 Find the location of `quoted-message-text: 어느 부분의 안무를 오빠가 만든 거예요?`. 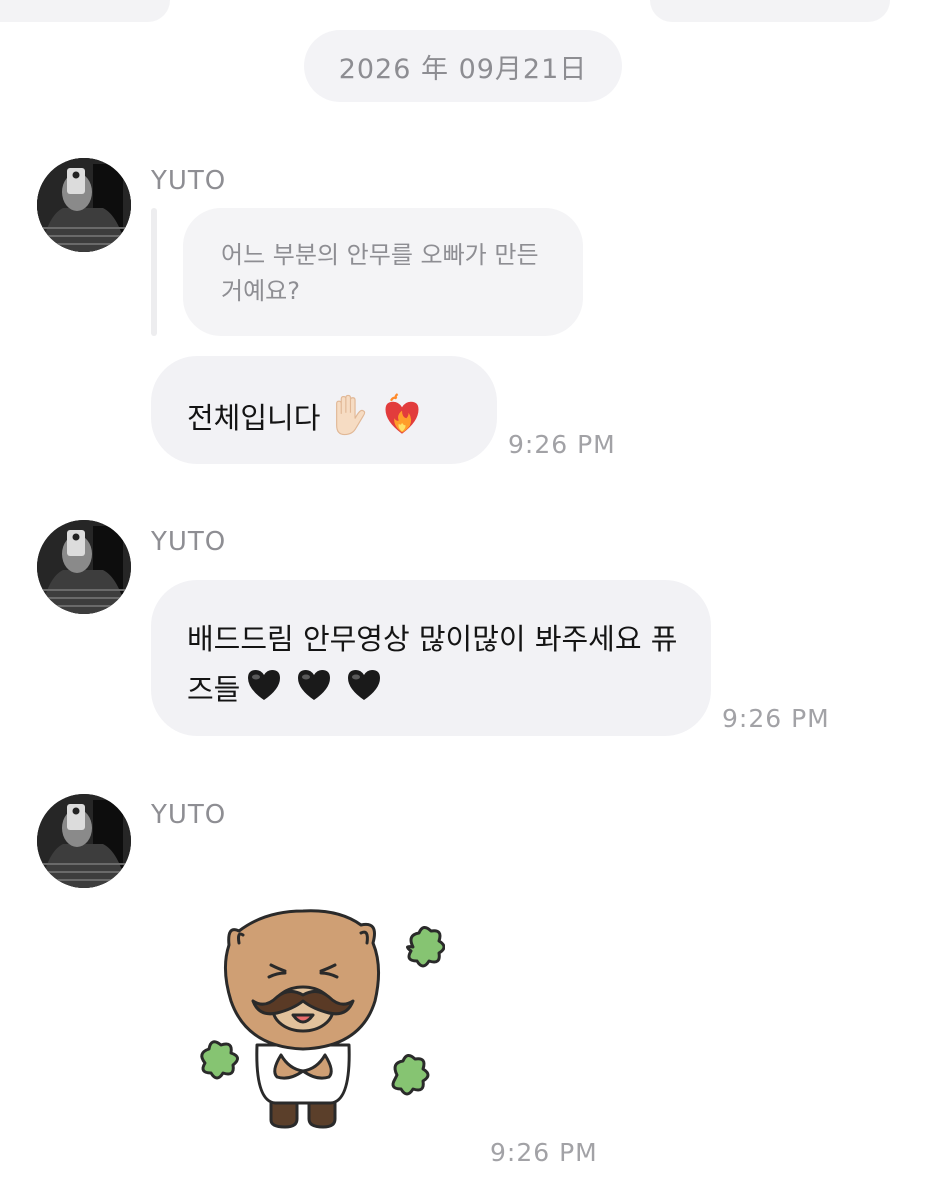

quoted-message-text: 어느 부분의 안무를 오빠가 만든 거예요? is located at coordinates (380, 273).